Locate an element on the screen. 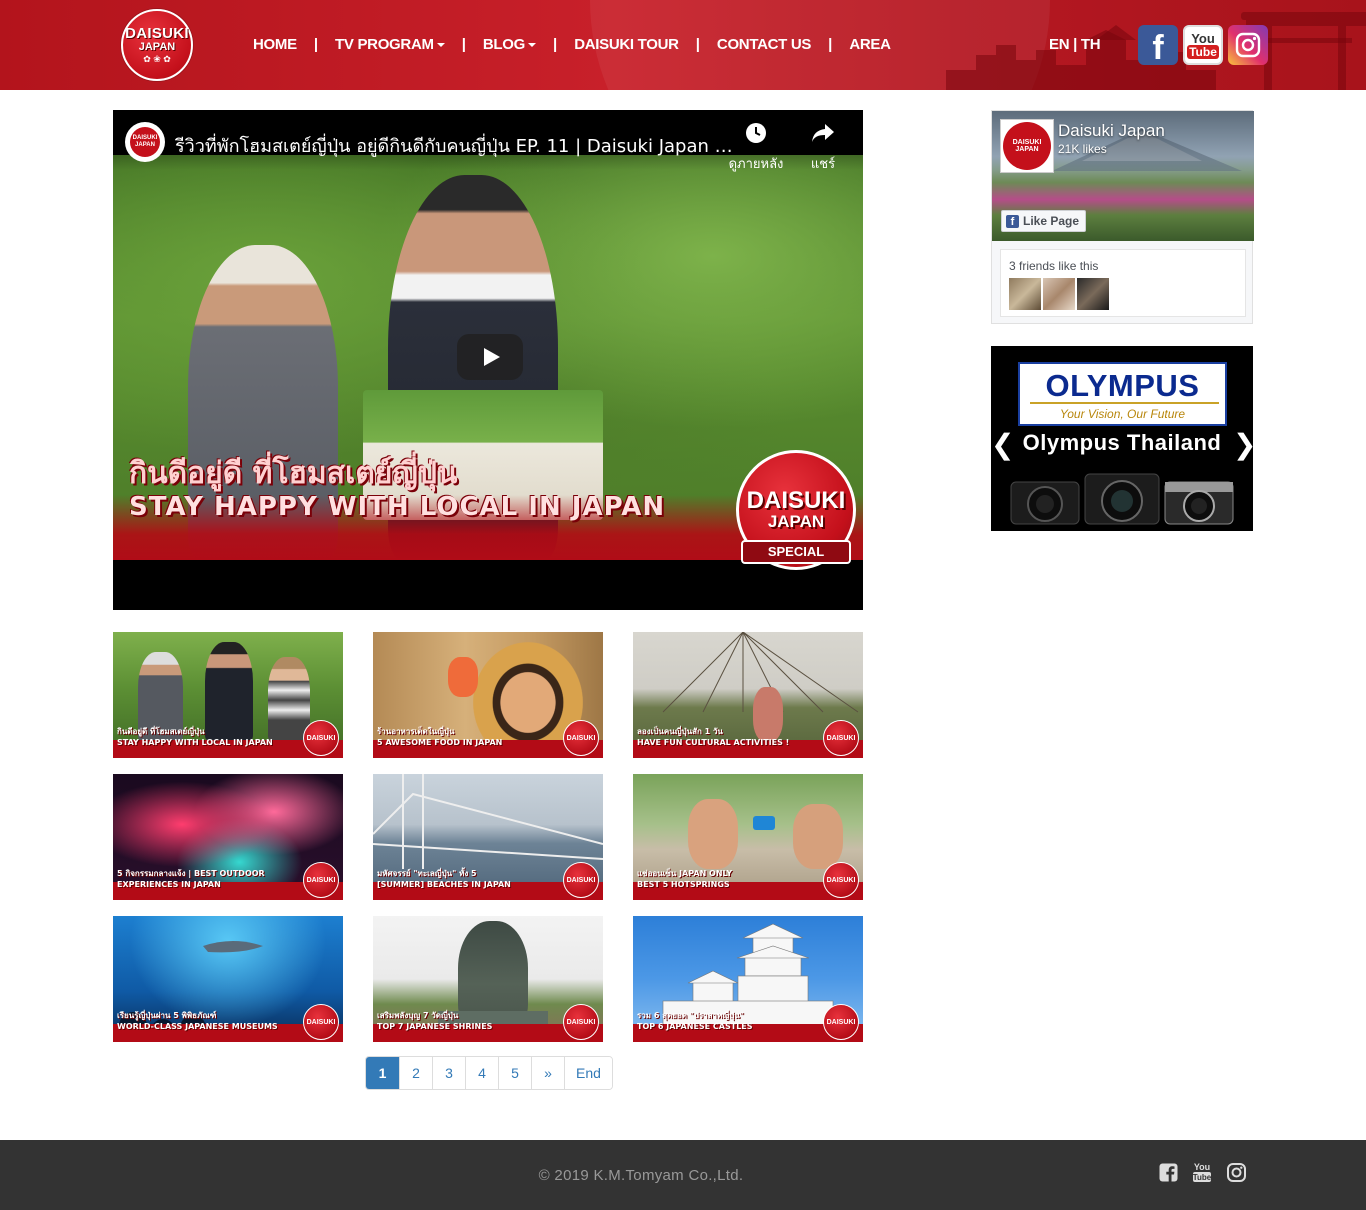 This screenshot has height=1210, width=1366. thumbnail-caption: แช่ออนเซ็น JAPAN ONLY BEST 5 HOTSPRINGS is located at coordinates (685, 879).